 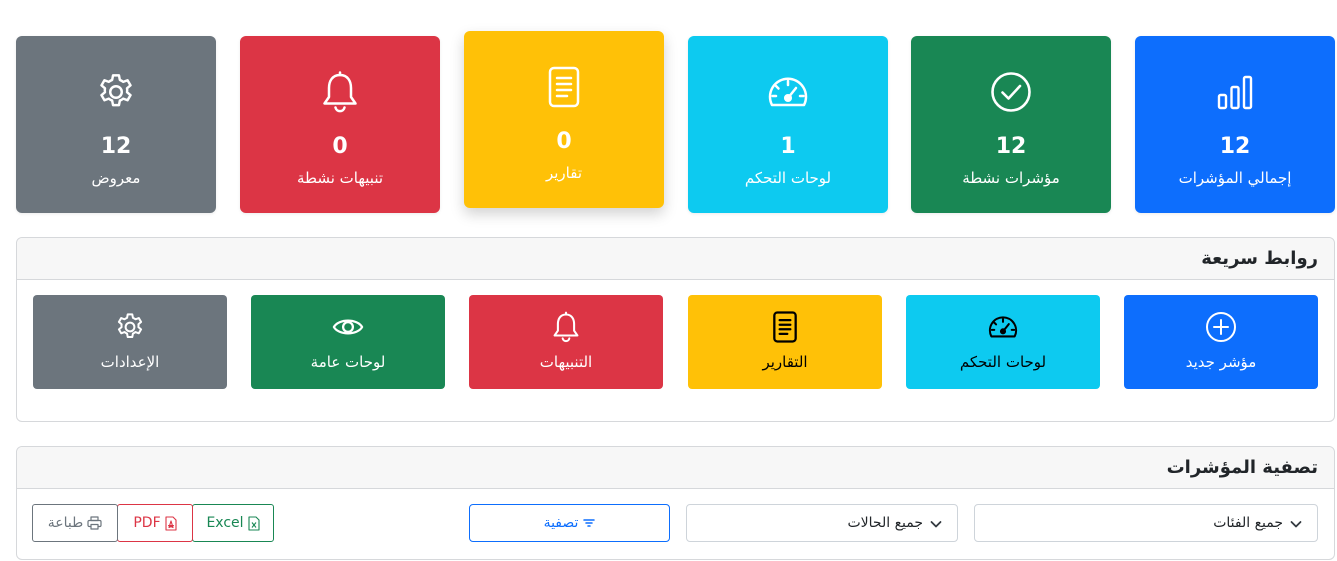 I want to click on file-excel-icon, so click(x=253, y=523).